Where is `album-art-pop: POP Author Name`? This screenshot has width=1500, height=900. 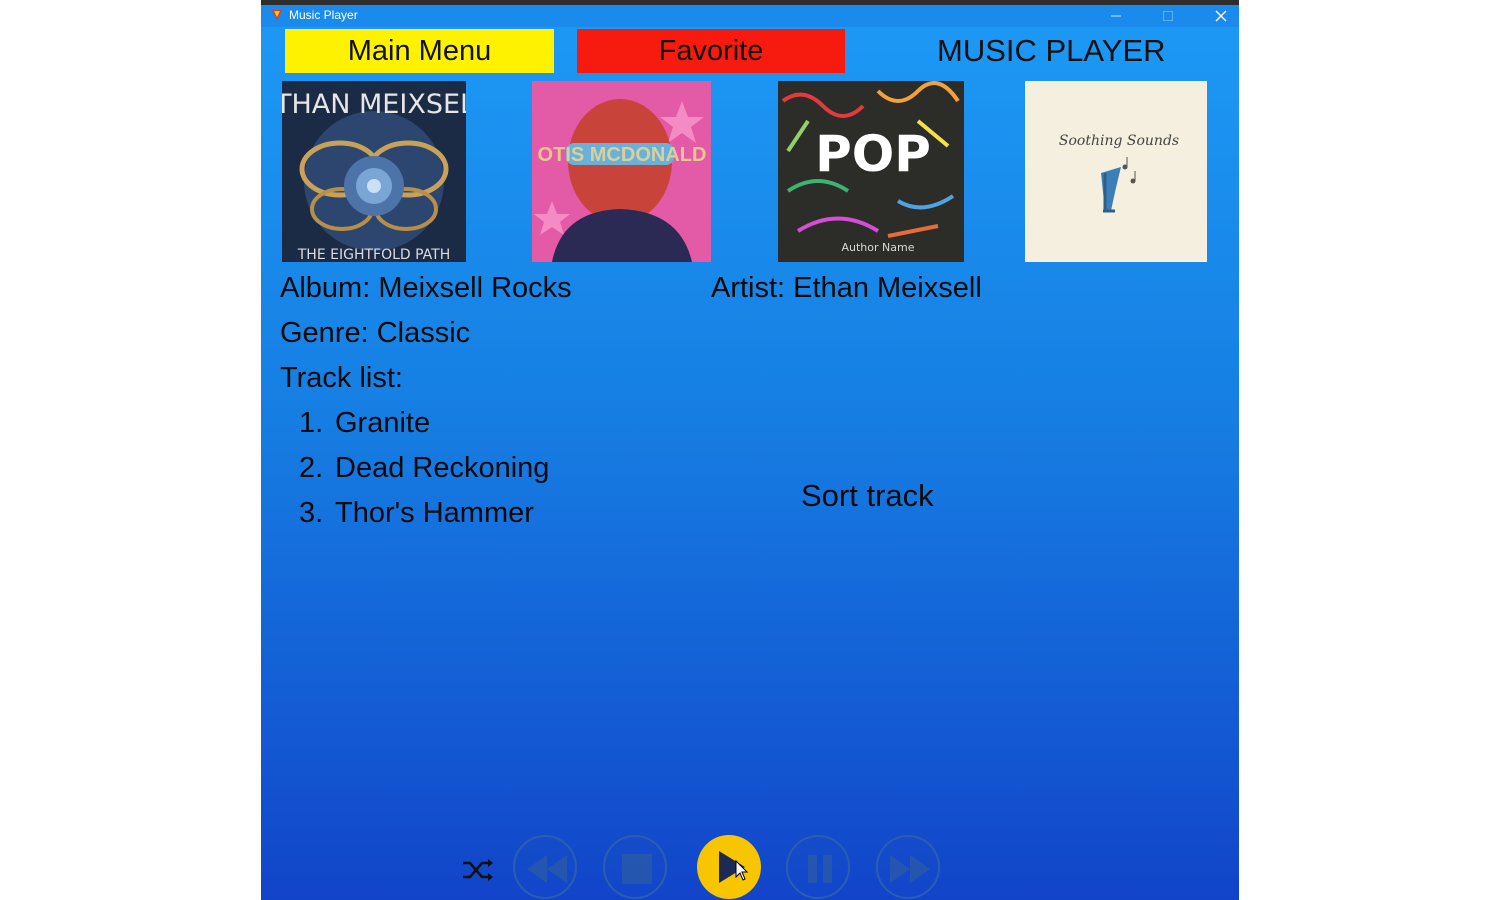
album-art-pop: POP Author Name is located at coordinates (871, 171).